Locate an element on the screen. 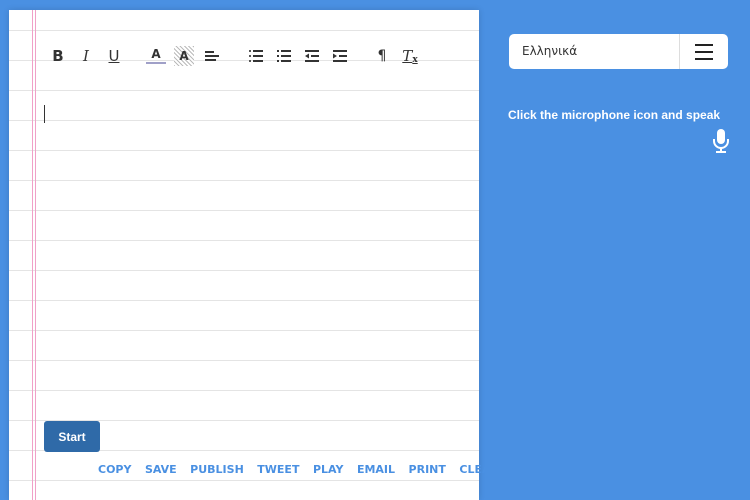 The height and width of the screenshot is (500, 750). ordered-list-button is located at coordinates (256, 56).